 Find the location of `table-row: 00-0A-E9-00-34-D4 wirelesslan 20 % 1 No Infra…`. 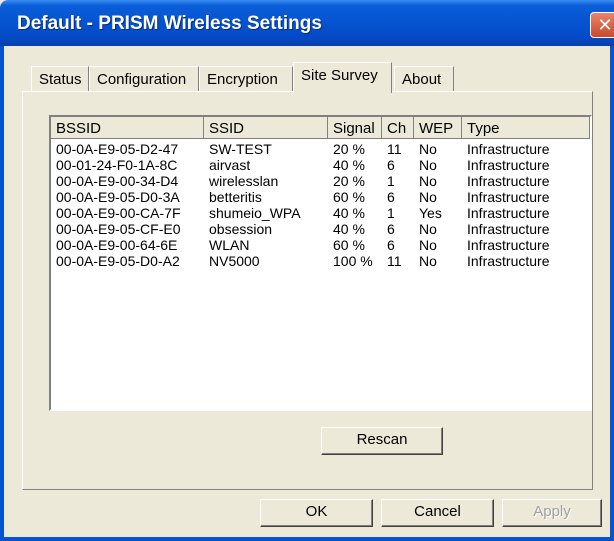

table-row: 00-0A-E9-00-34-D4 wirelesslan 20 % 1 No Infra… is located at coordinates (320, 181).